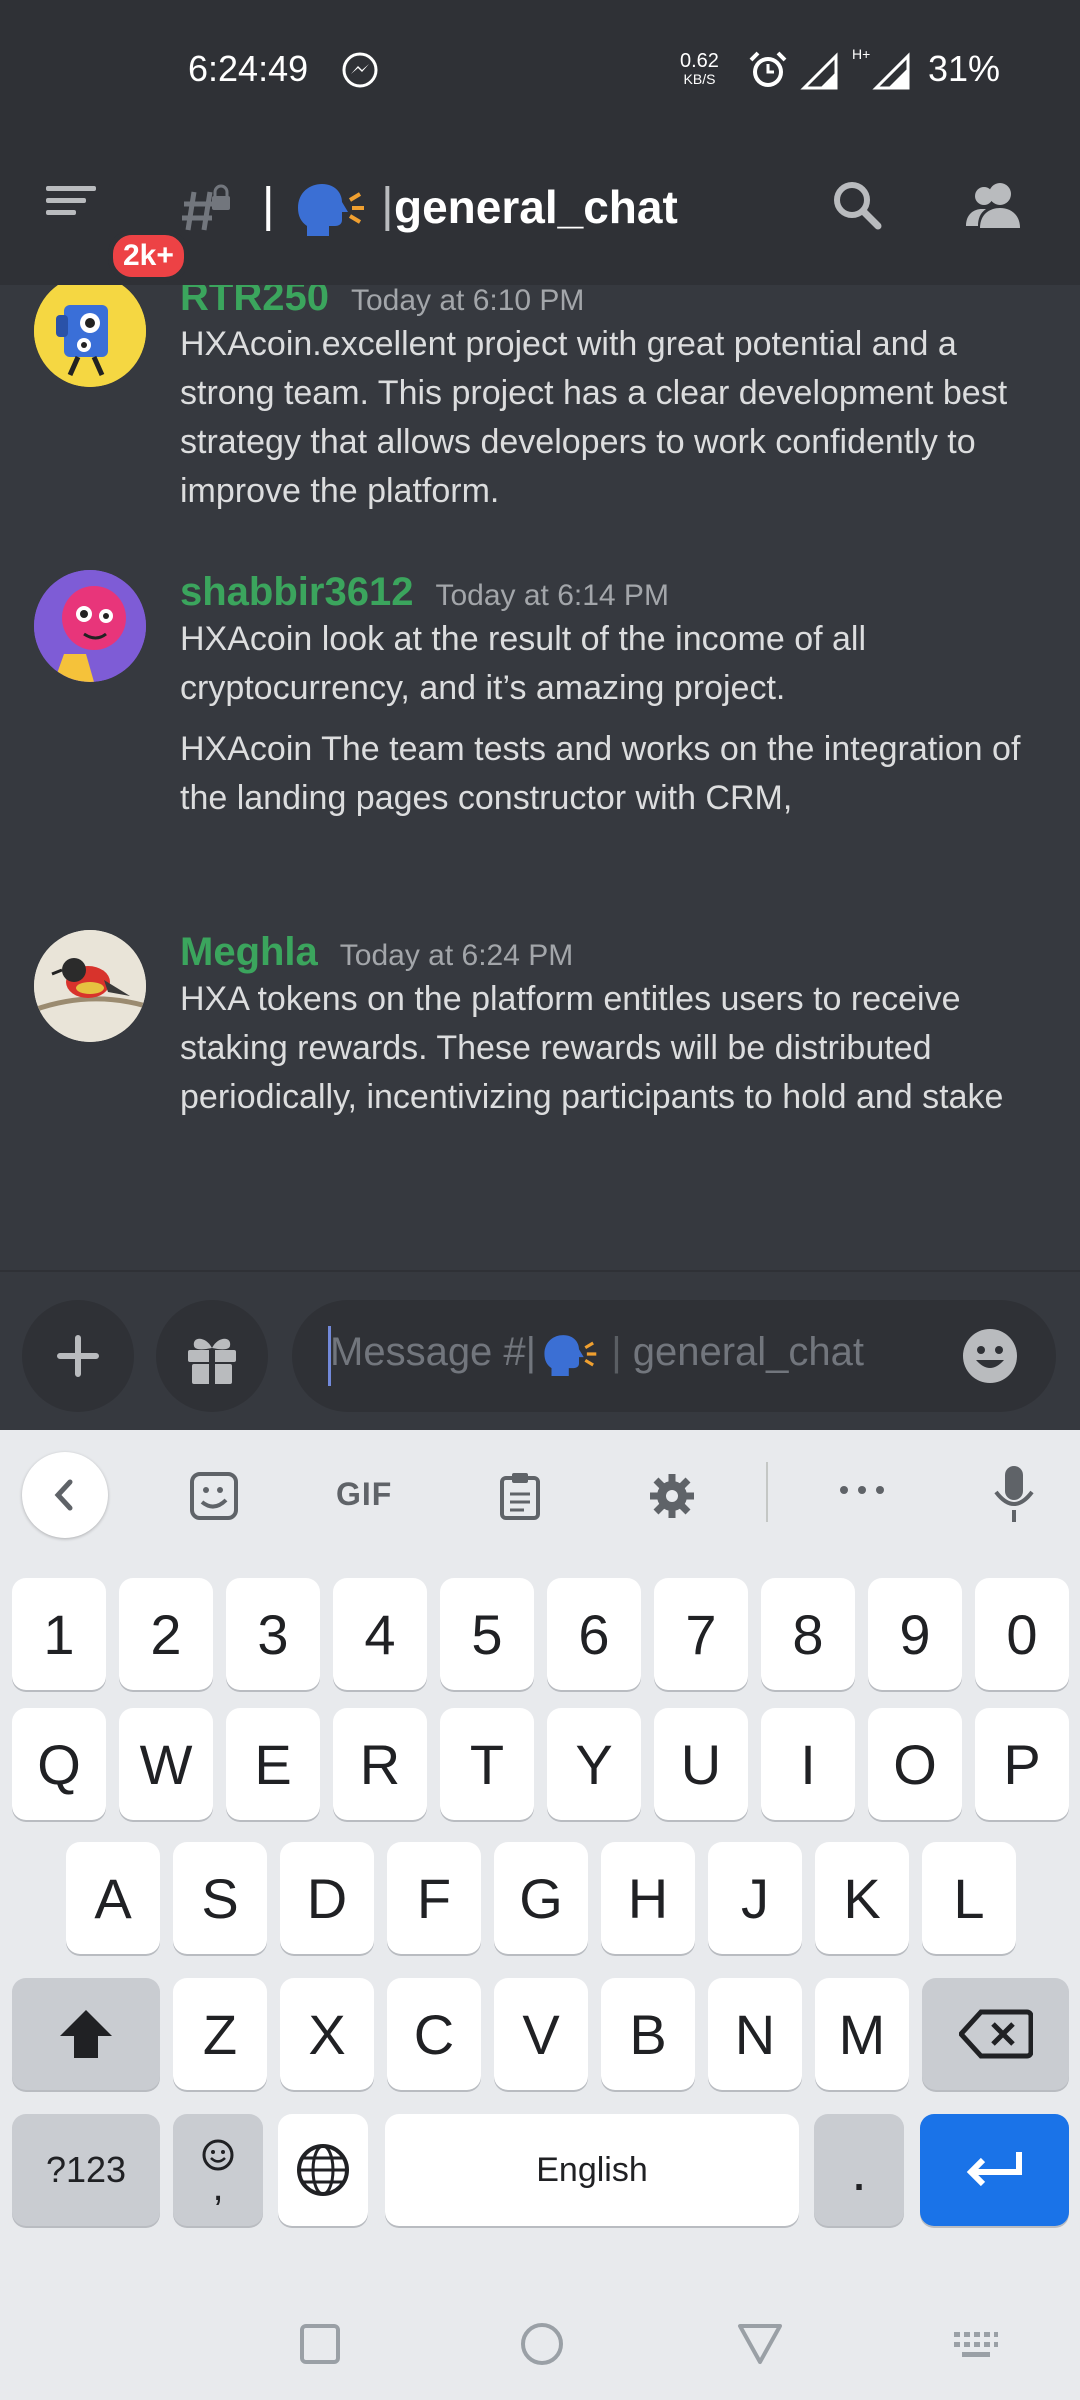 The width and height of the screenshot is (1080, 2400). I want to click on period-key: ., so click(859, 2170).